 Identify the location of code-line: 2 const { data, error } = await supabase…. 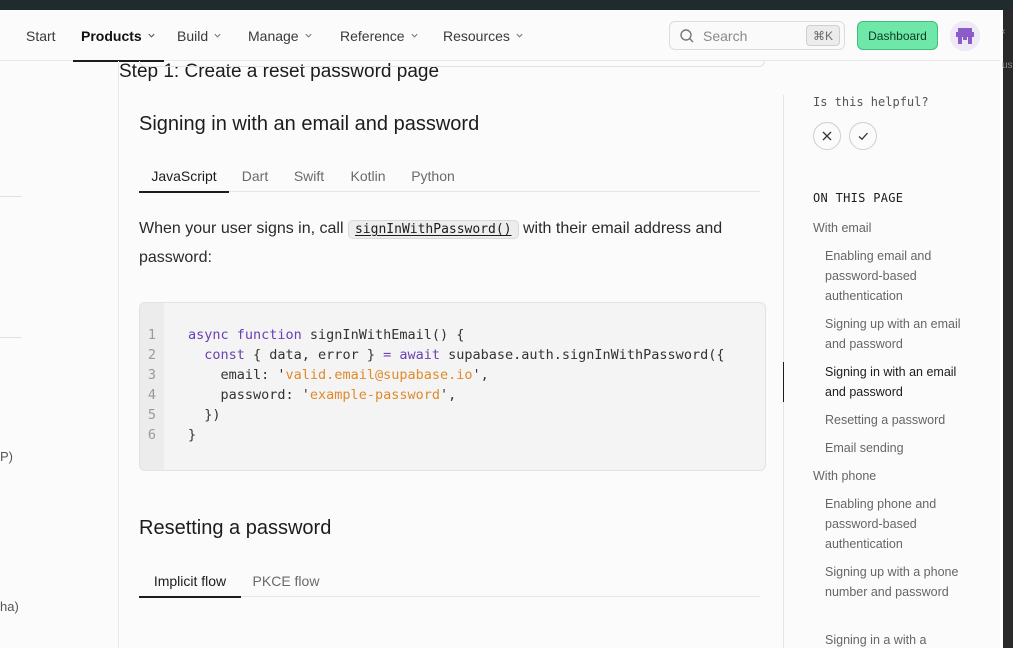
(432, 357).